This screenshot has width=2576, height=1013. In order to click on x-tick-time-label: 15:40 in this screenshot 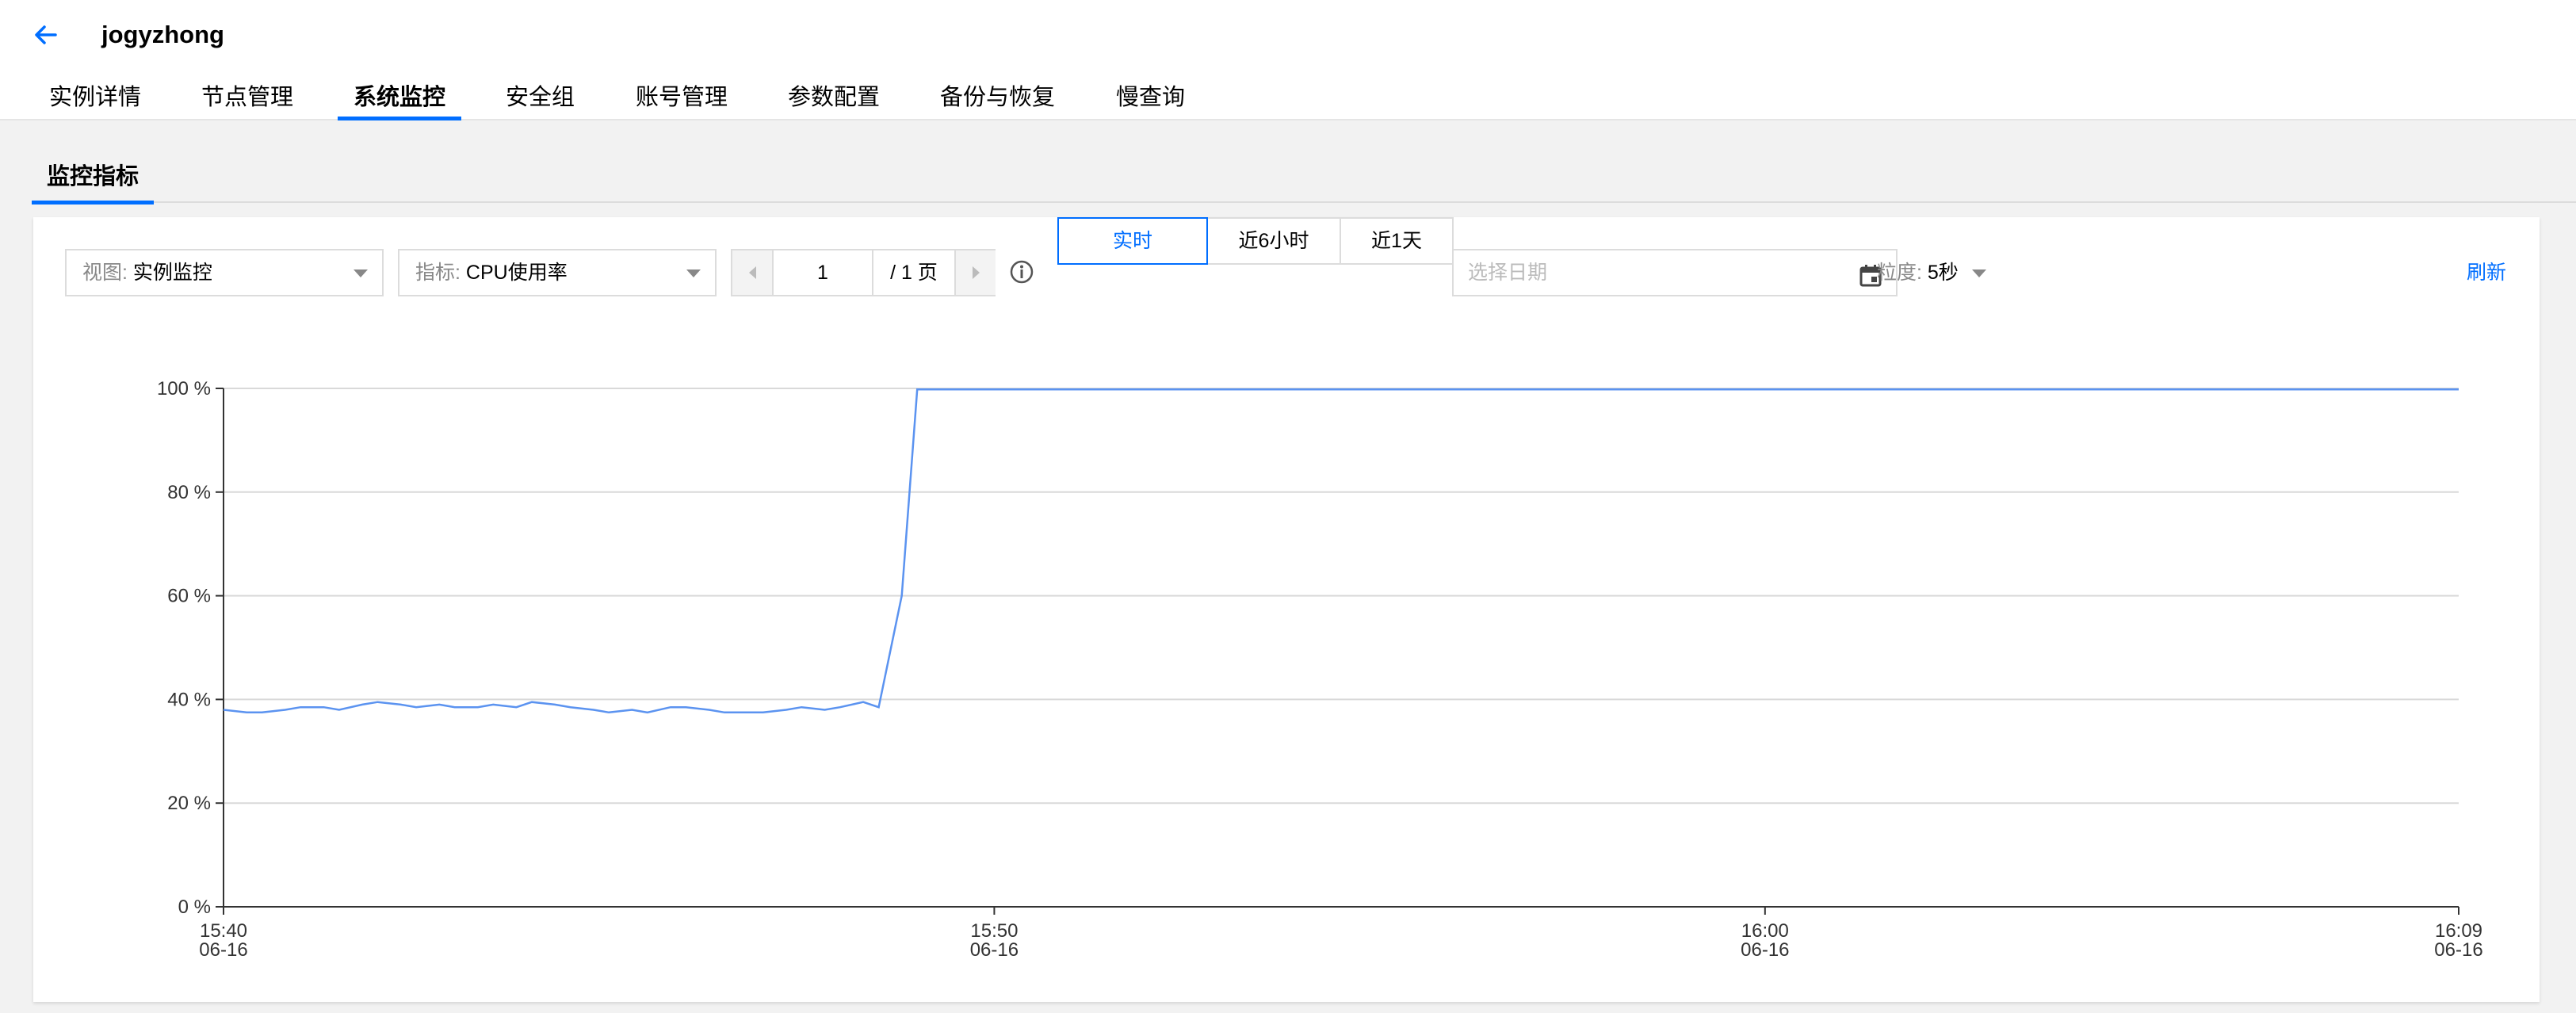, I will do `click(223, 931)`.